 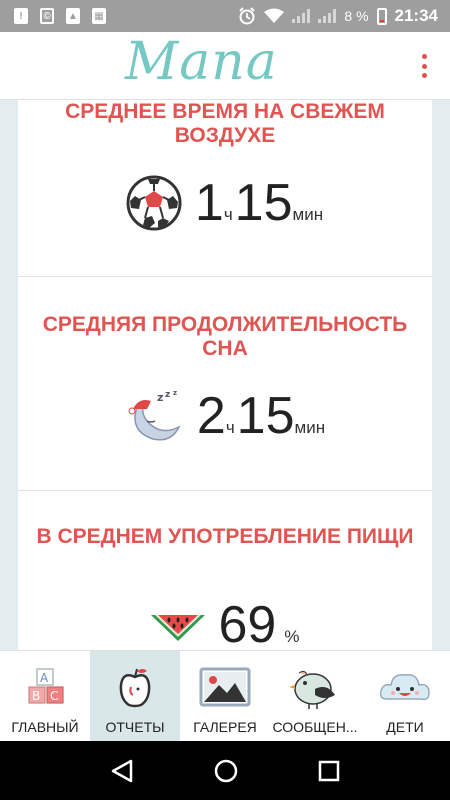 What do you see at coordinates (154, 203) in the screenshot?
I see `soccer-ball-icon` at bounding box center [154, 203].